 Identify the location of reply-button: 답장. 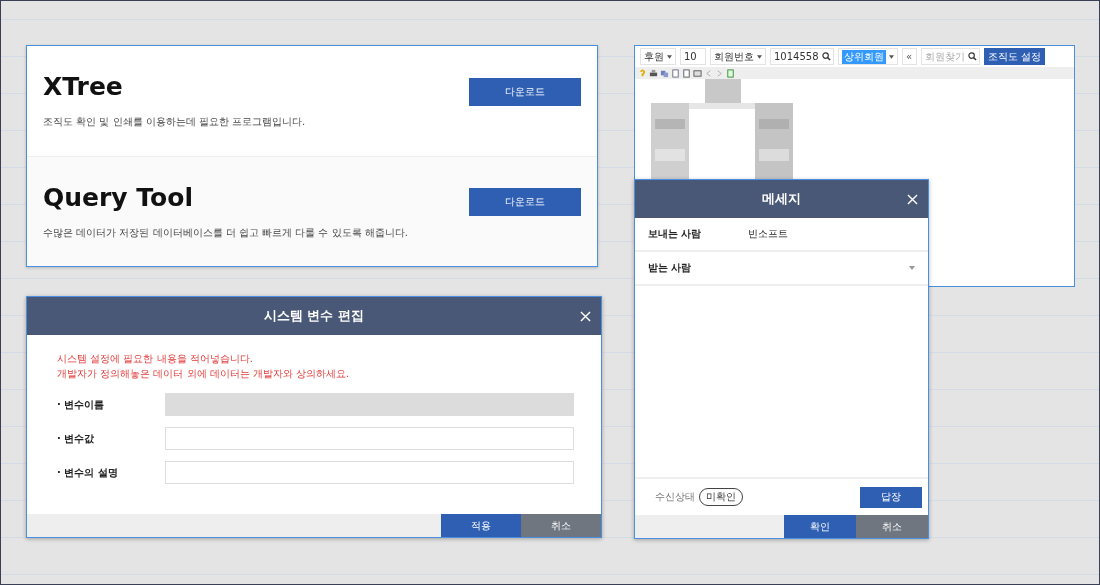
(891, 497).